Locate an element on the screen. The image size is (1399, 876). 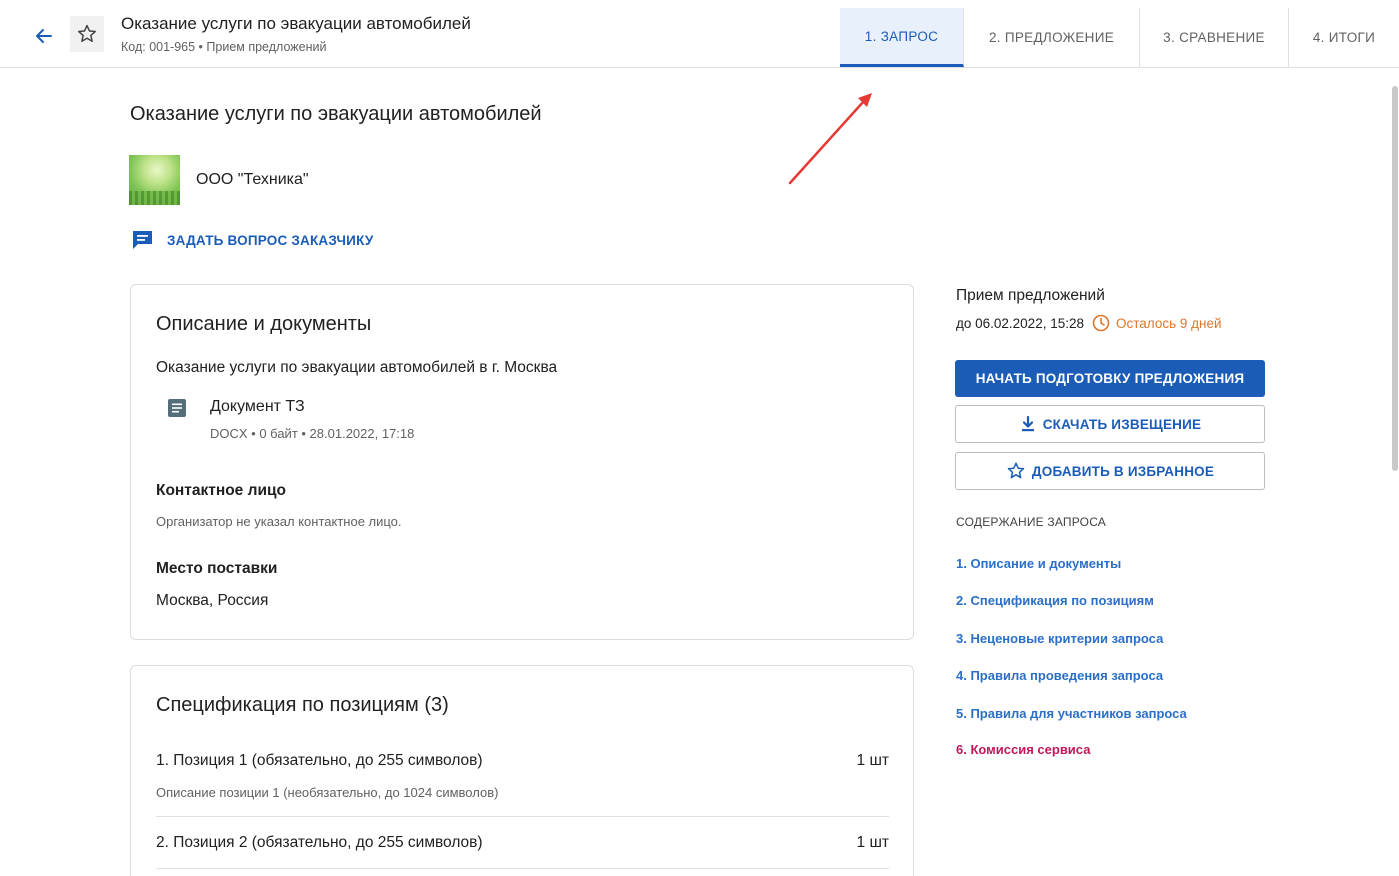
toc-item-commission: 6. Комиссия сервиса is located at coordinates (1023, 749).